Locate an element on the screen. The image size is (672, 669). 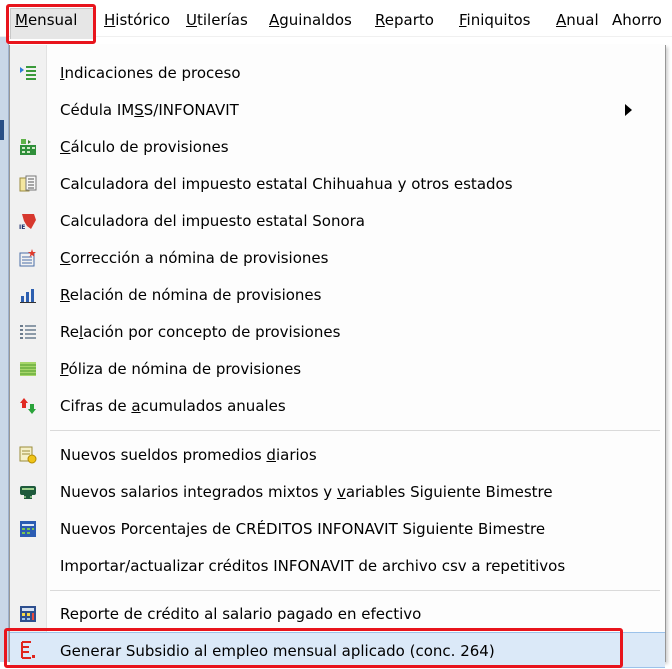
selected-item-highlight-frame is located at coordinates (313, 648).